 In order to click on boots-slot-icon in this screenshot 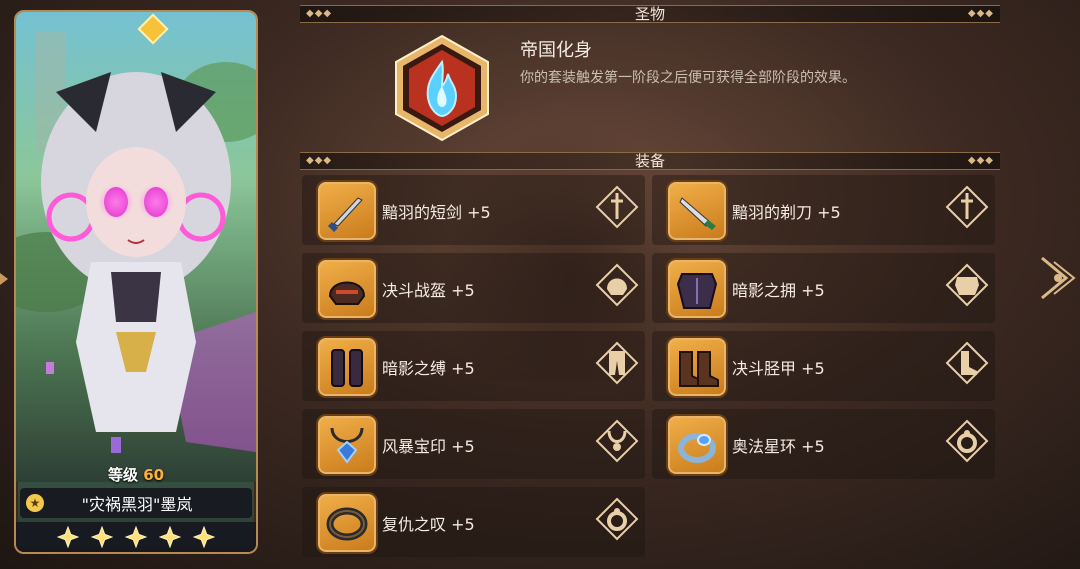, I will do `click(967, 363)`.